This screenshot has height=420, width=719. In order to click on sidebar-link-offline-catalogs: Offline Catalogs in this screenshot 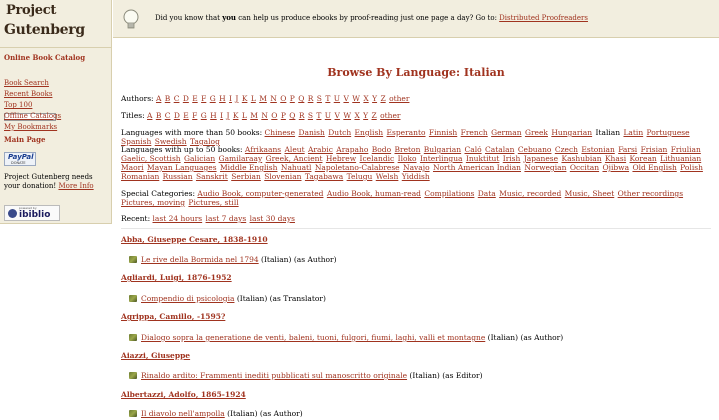, I will do `click(32, 116)`.